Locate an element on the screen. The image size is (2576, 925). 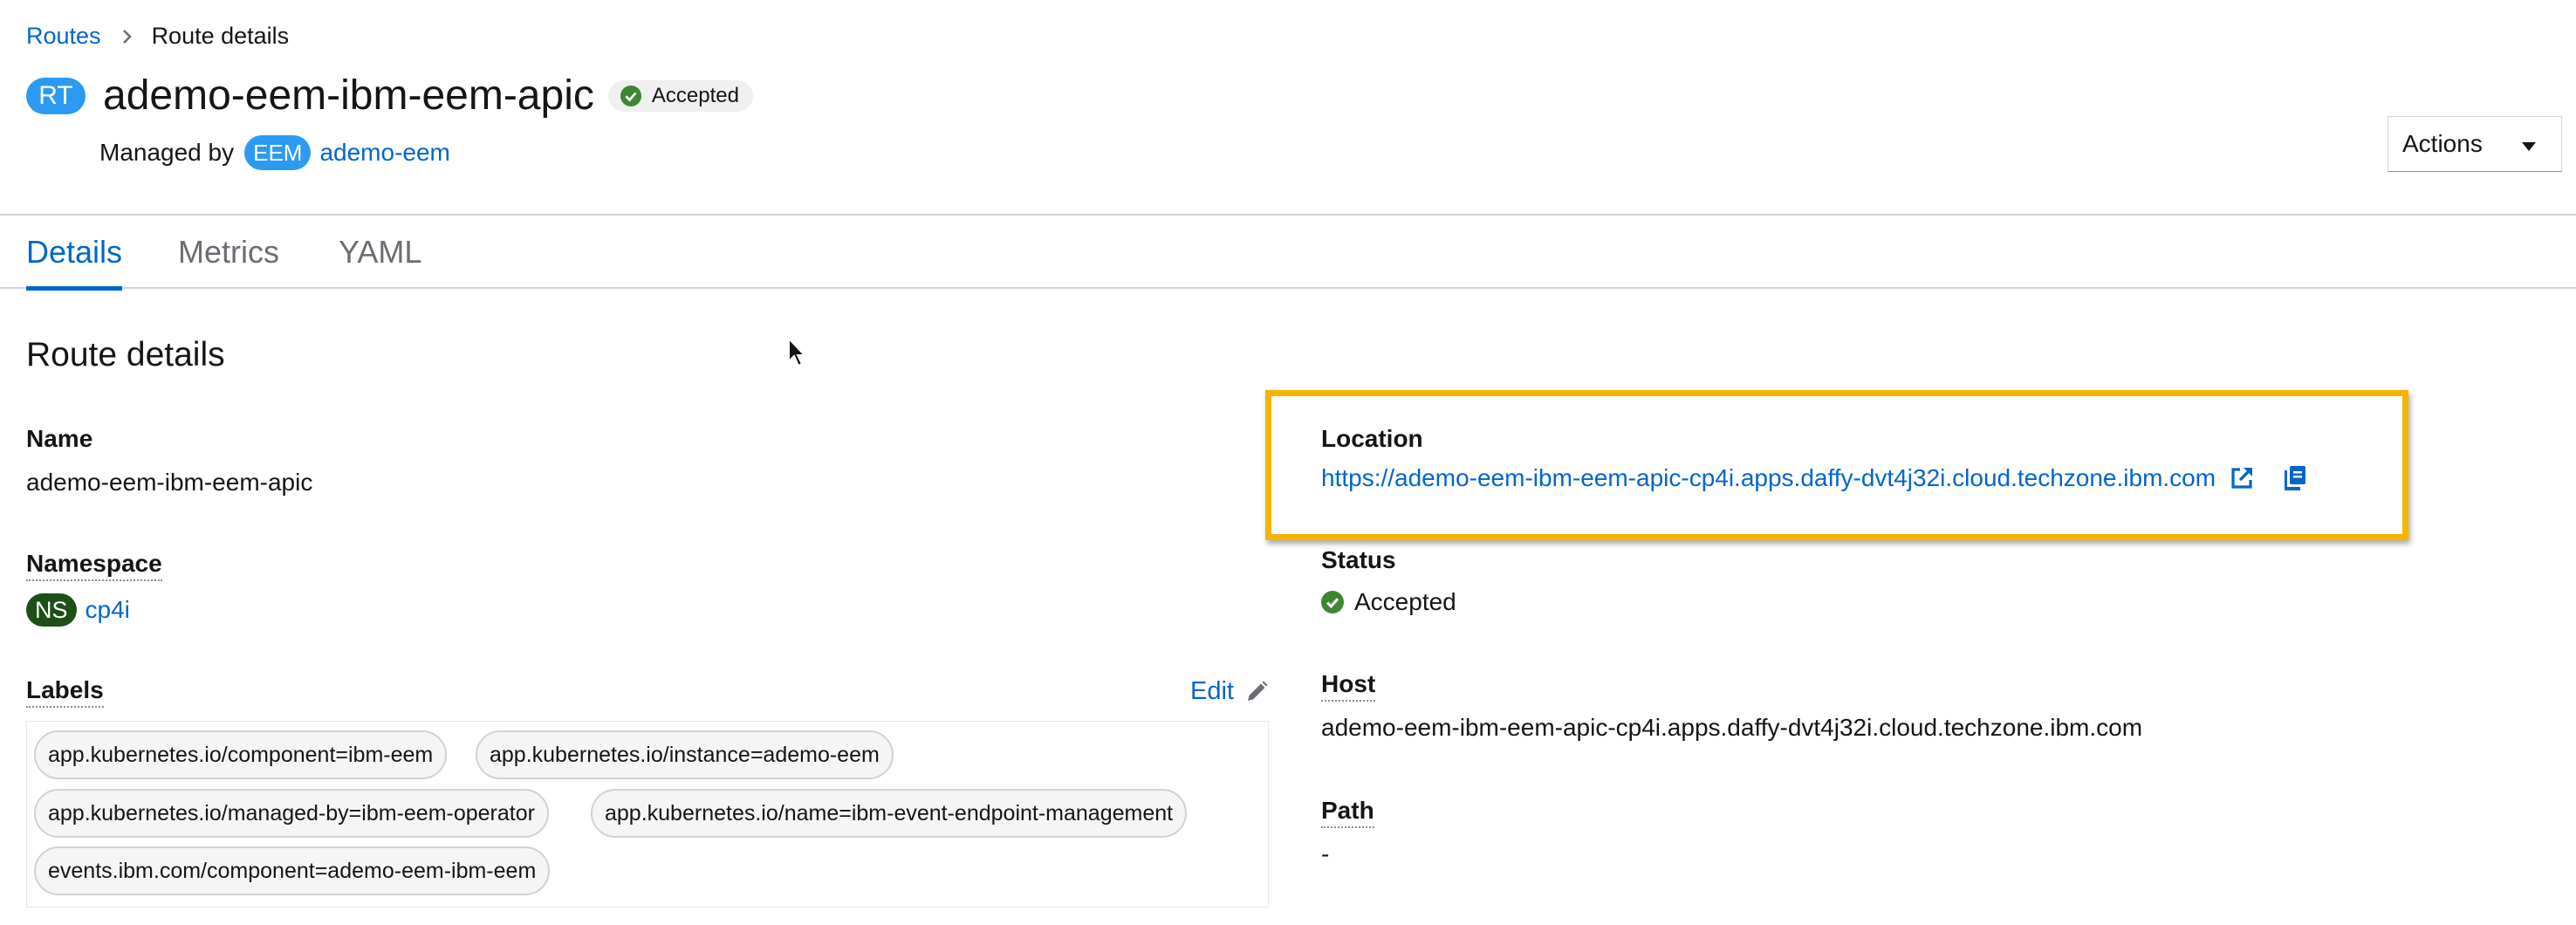
external-link-icon is located at coordinates (2242, 478).